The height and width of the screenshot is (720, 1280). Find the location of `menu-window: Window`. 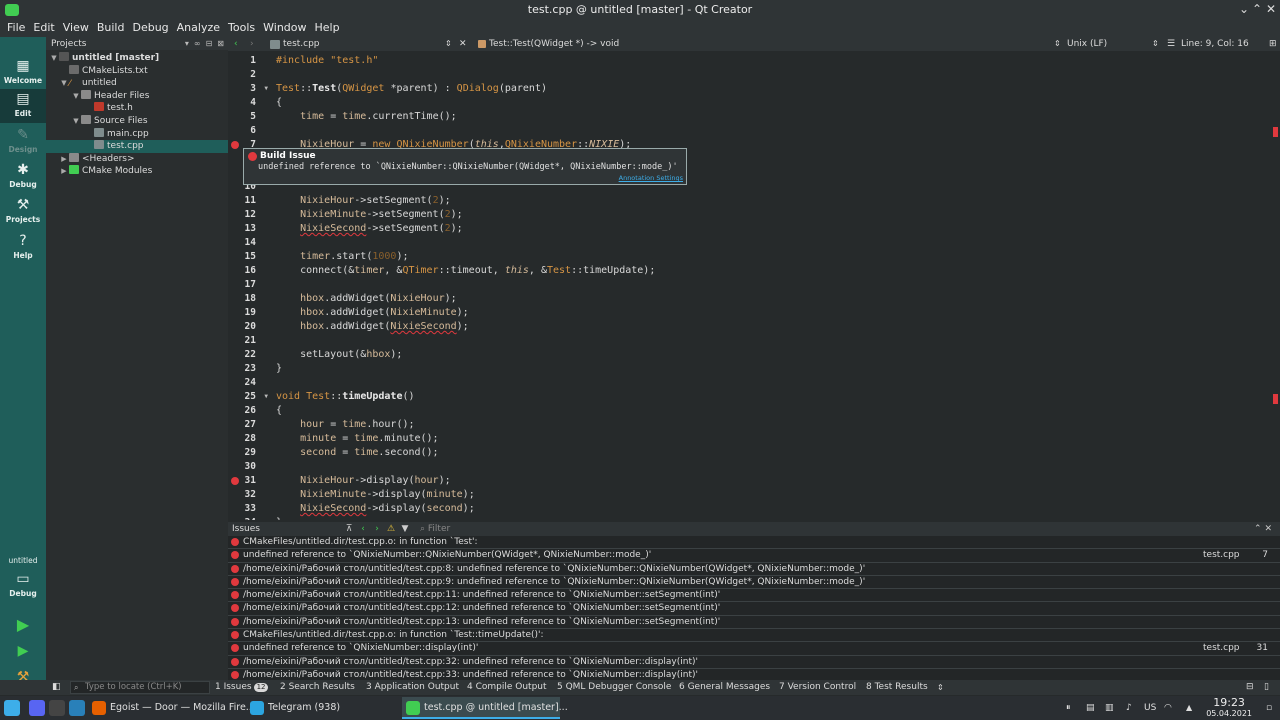

menu-window: Window is located at coordinates (284, 28).